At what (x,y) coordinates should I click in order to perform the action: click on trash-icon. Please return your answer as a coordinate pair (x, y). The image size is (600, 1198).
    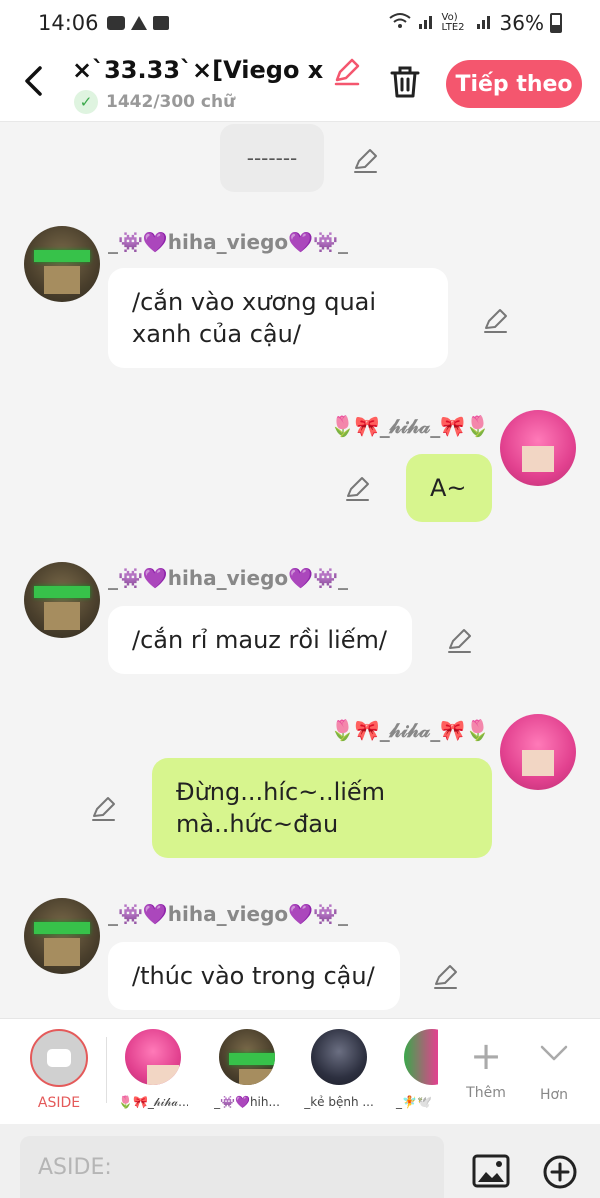
    Looking at the image, I should click on (405, 82).